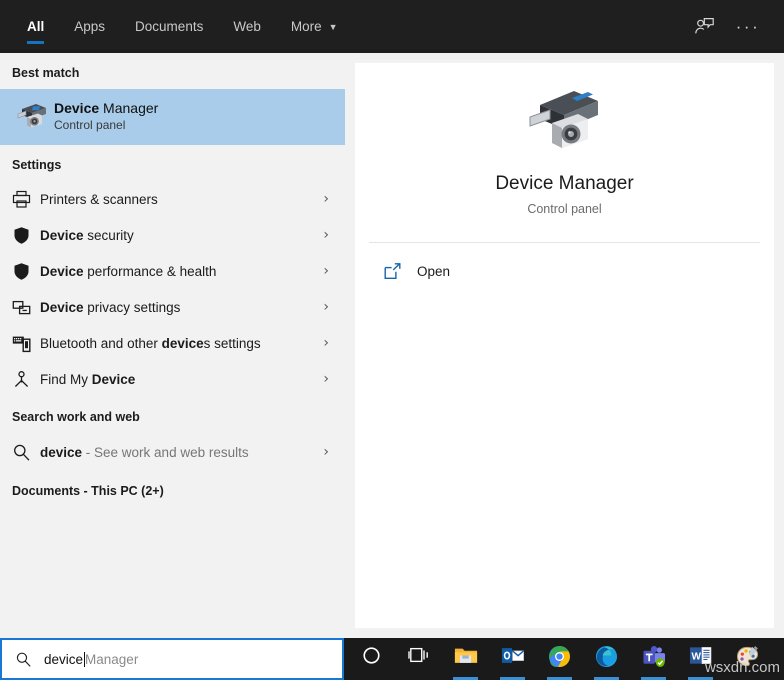 The image size is (784, 680). I want to click on best-match-subtitle: Control panel, so click(90, 125).